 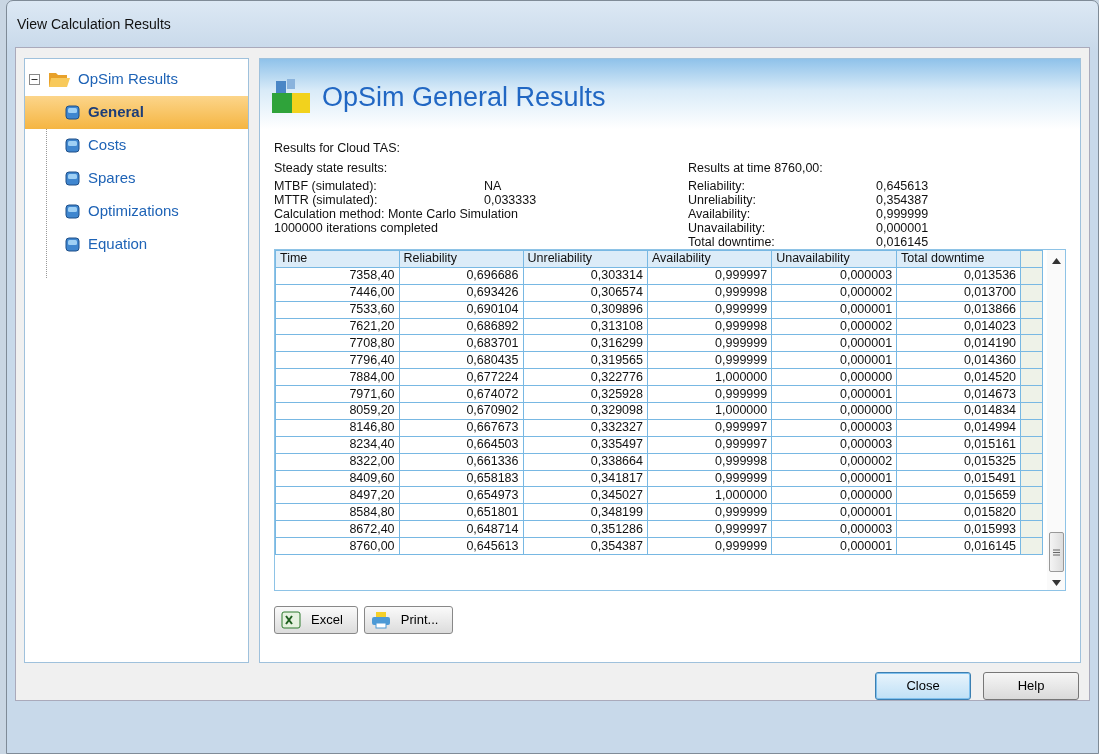 I want to click on panel-title: OpSim General Results, so click(x=464, y=97).